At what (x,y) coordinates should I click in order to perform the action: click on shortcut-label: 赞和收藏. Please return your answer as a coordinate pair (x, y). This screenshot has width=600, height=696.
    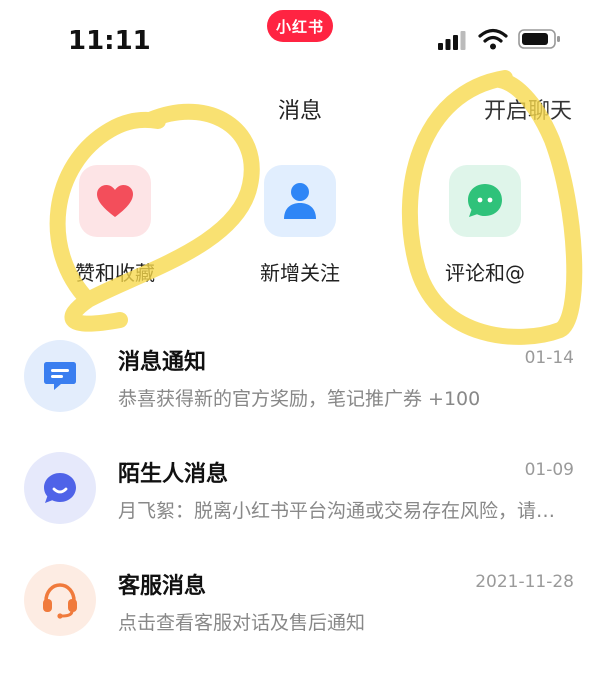
    Looking at the image, I should click on (115, 273).